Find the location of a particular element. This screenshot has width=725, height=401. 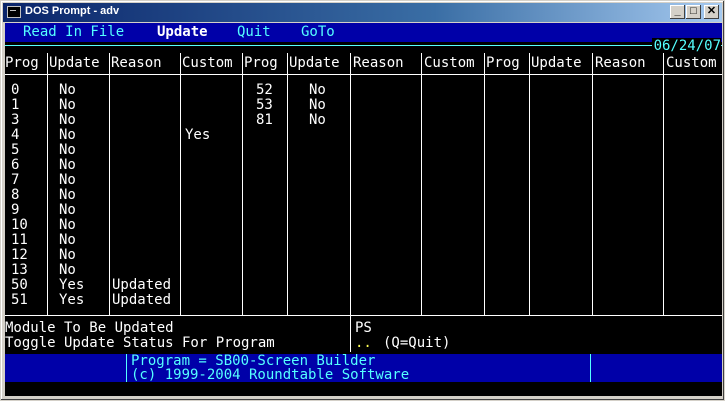

console-icon is located at coordinates (14, 12).